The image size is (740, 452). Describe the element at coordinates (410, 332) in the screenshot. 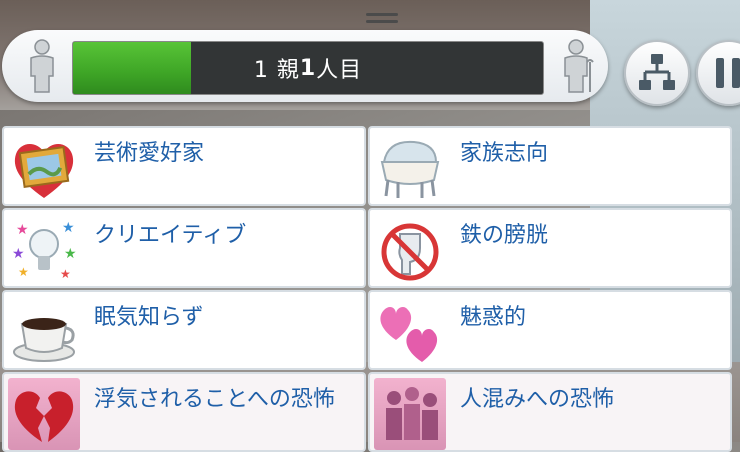

I see `hearts-icon` at that location.